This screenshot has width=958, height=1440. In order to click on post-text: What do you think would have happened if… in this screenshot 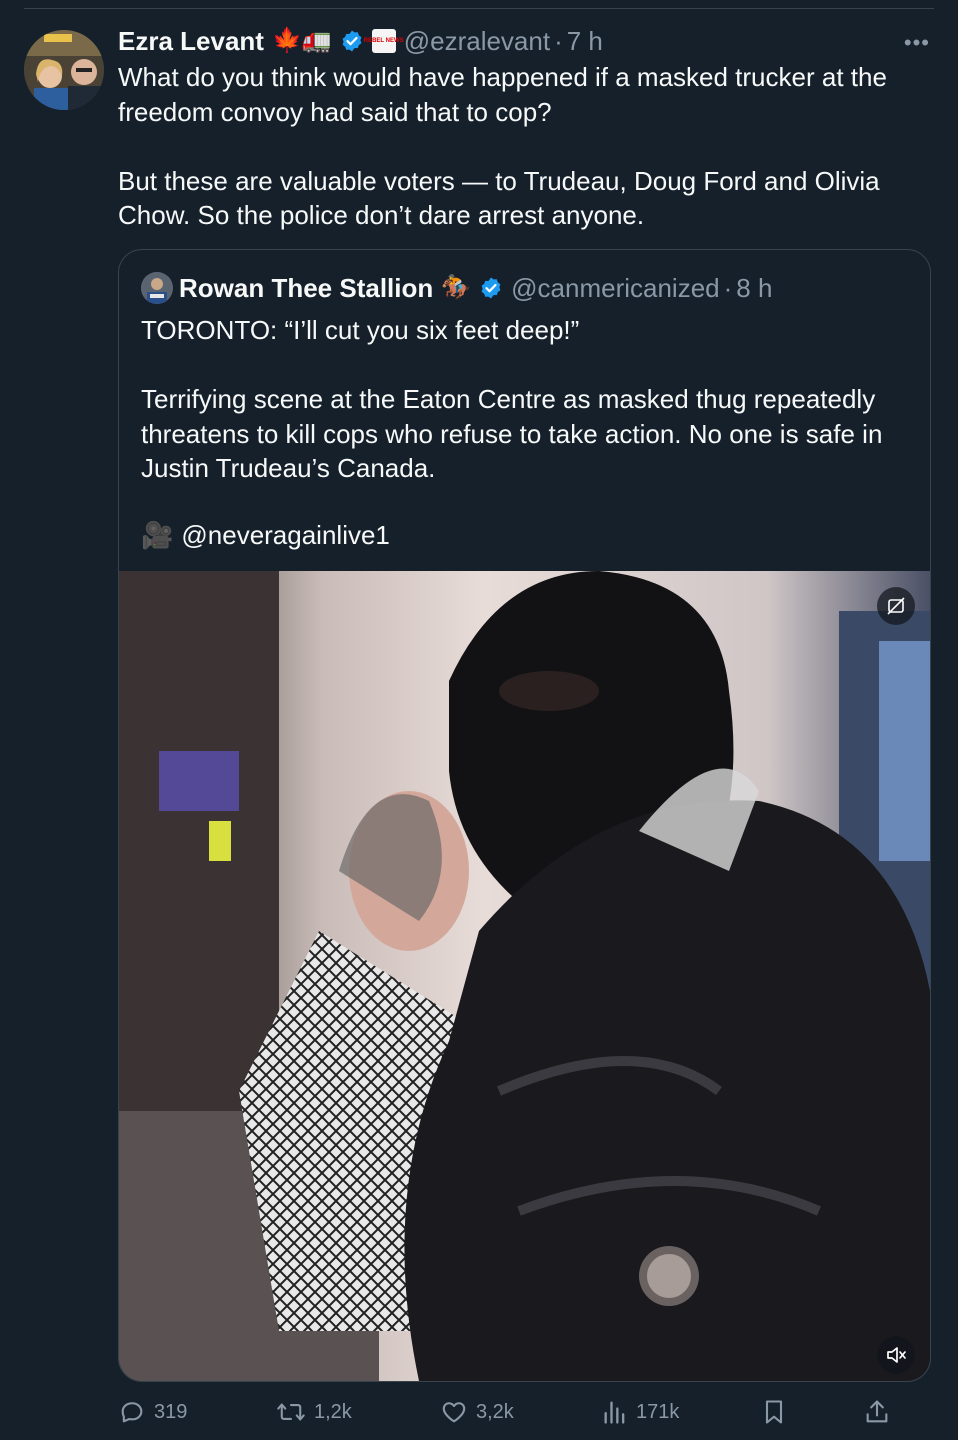, I will do `click(502, 146)`.